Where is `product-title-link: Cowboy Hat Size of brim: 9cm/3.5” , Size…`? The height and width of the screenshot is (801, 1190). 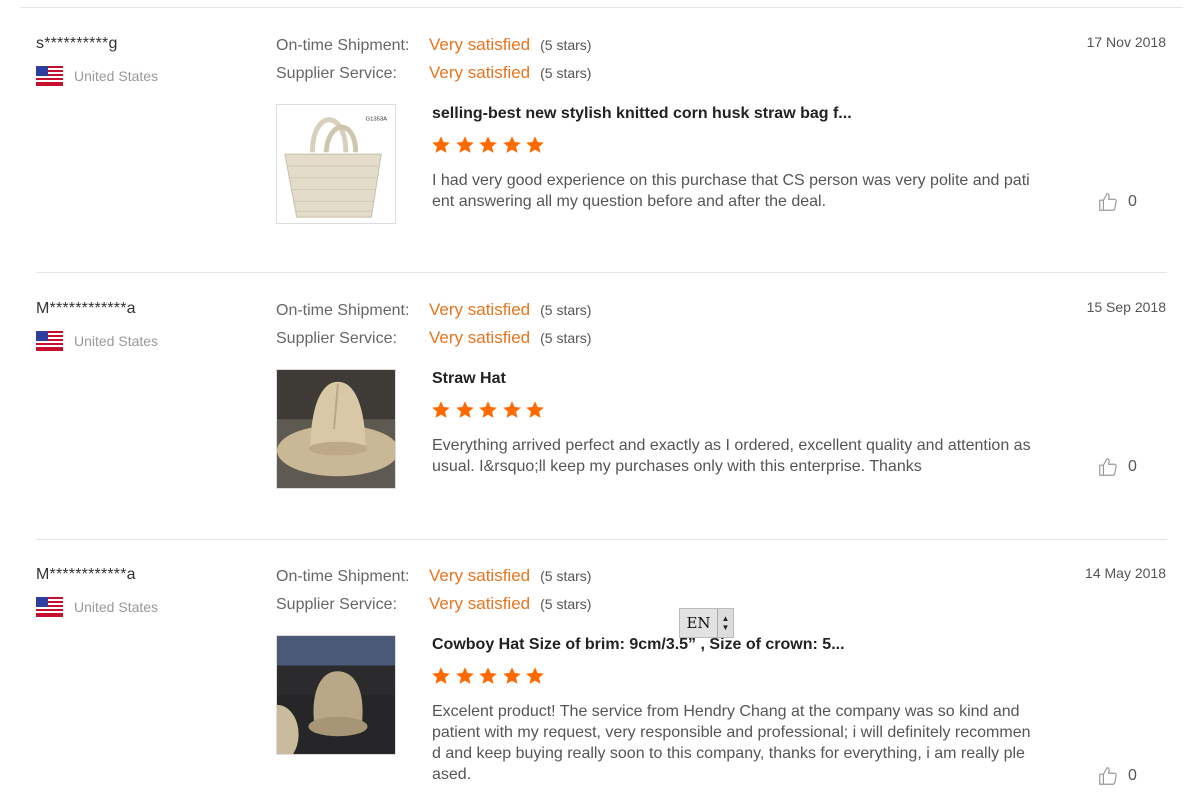 product-title-link: Cowboy Hat Size of brim: 9cm/3.5” , Size… is located at coordinates (638, 645).